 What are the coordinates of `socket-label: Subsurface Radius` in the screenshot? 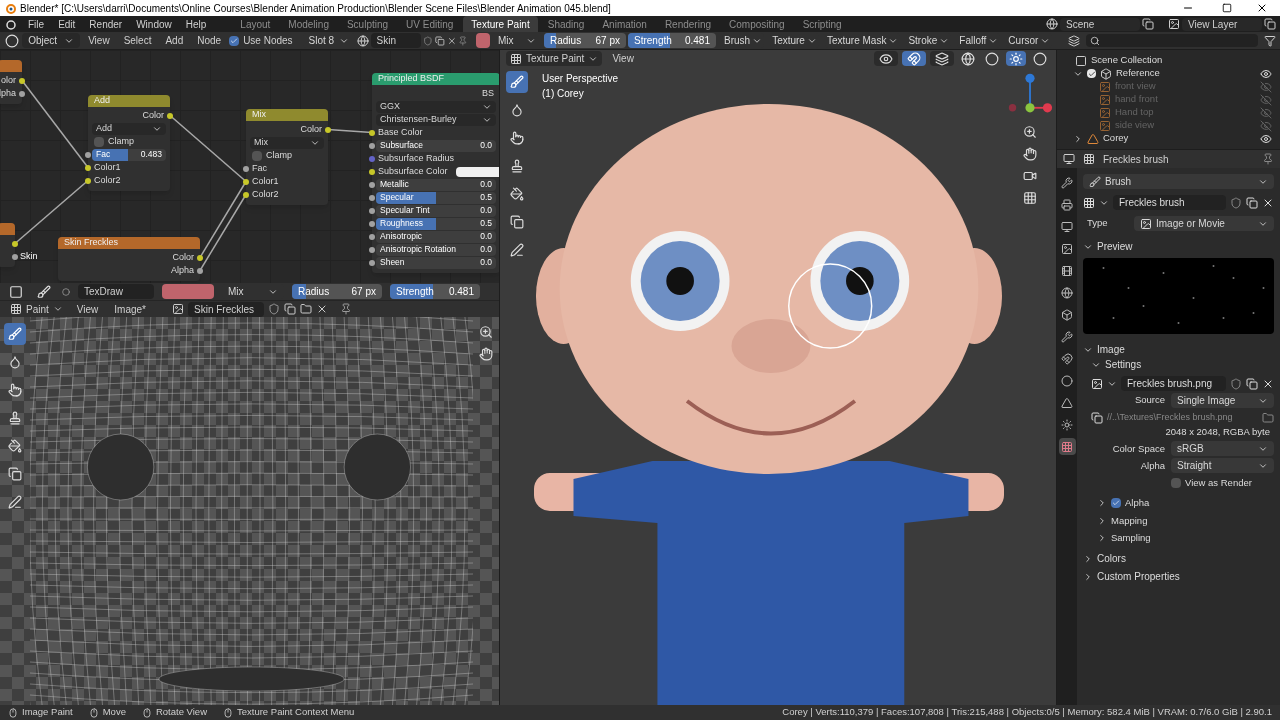 It's located at (416, 158).